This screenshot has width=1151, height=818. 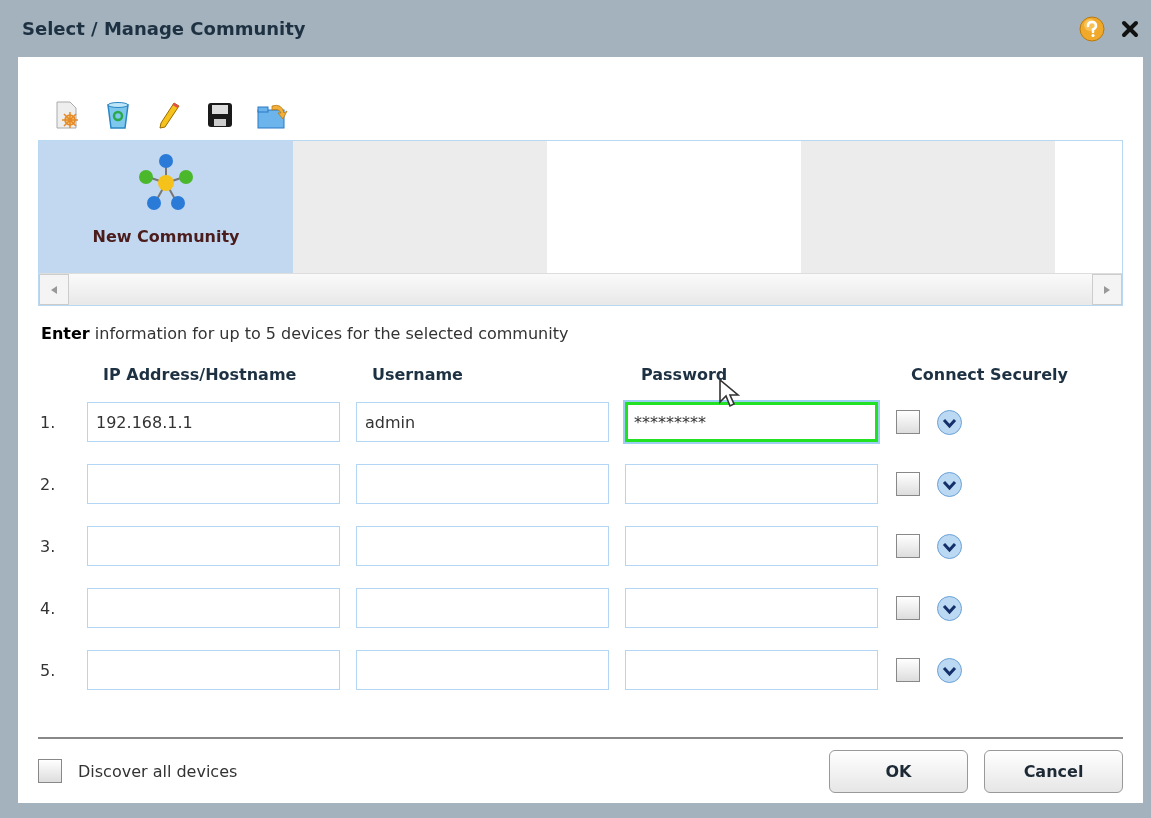 I want to click on community-tile: New Community, so click(x=166, y=207).